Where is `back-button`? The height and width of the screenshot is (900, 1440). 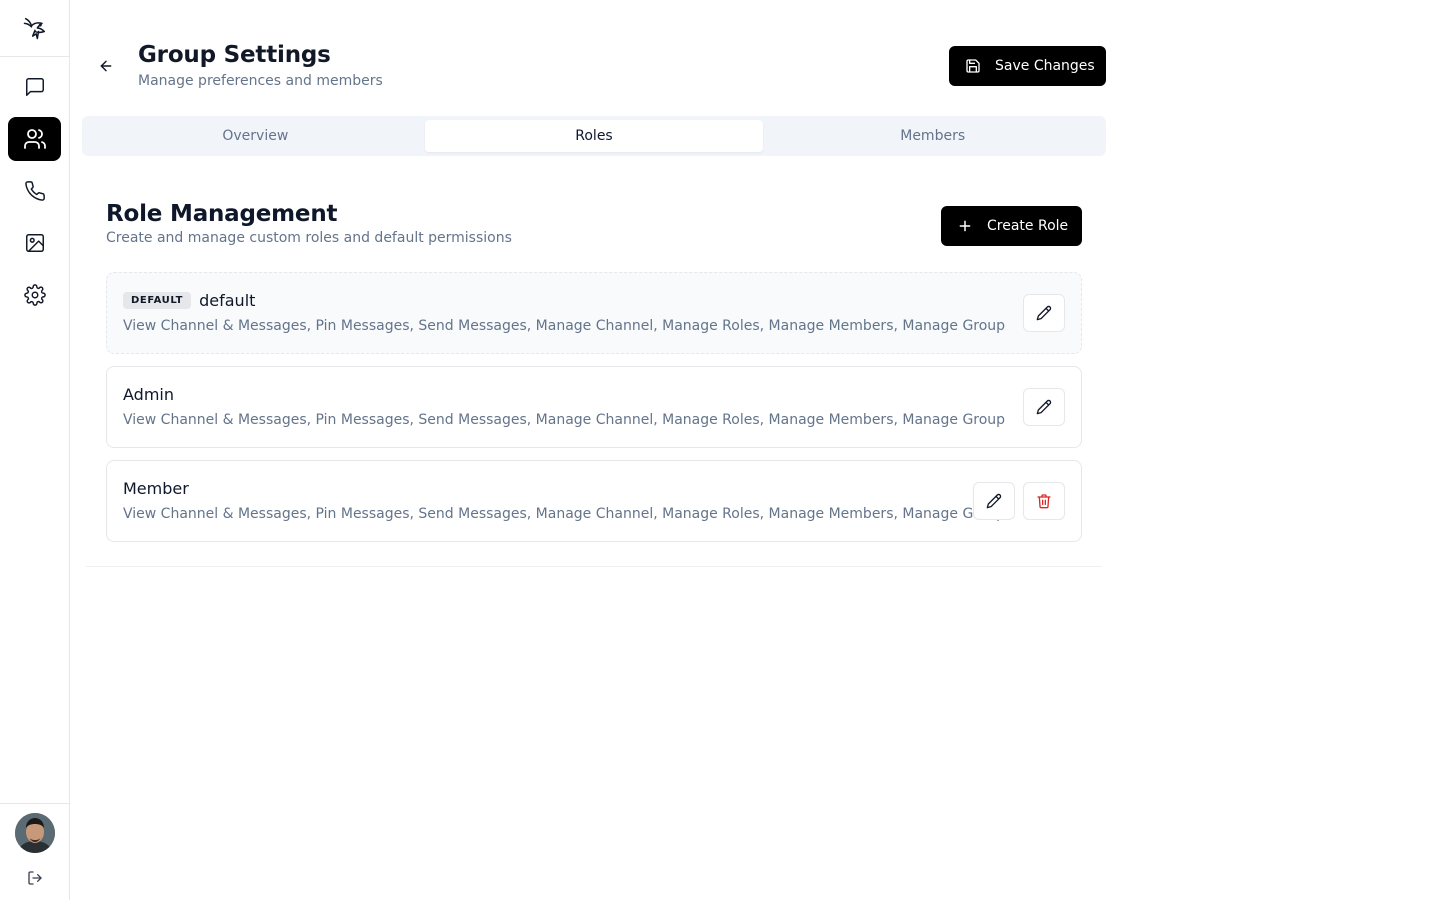 back-button is located at coordinates (106, 66).